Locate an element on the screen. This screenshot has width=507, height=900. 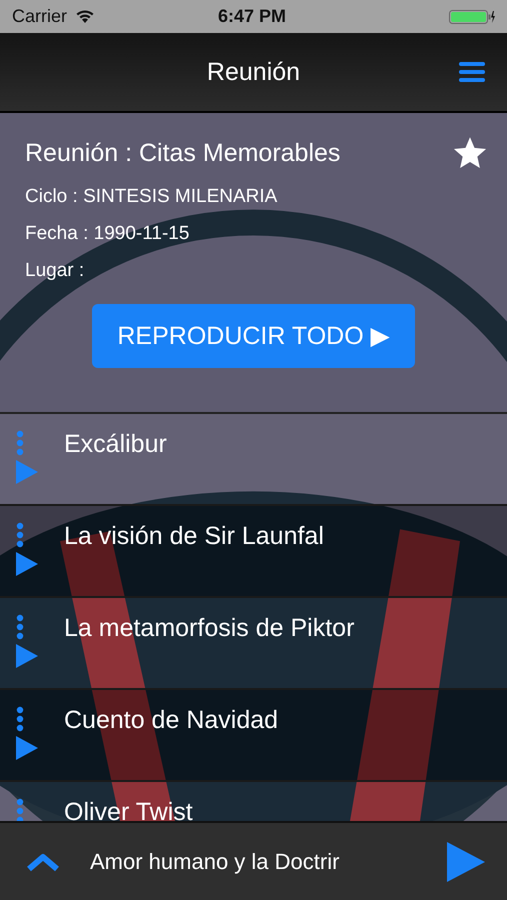
track-title: Excálibur is located at coordinates (115, 444).